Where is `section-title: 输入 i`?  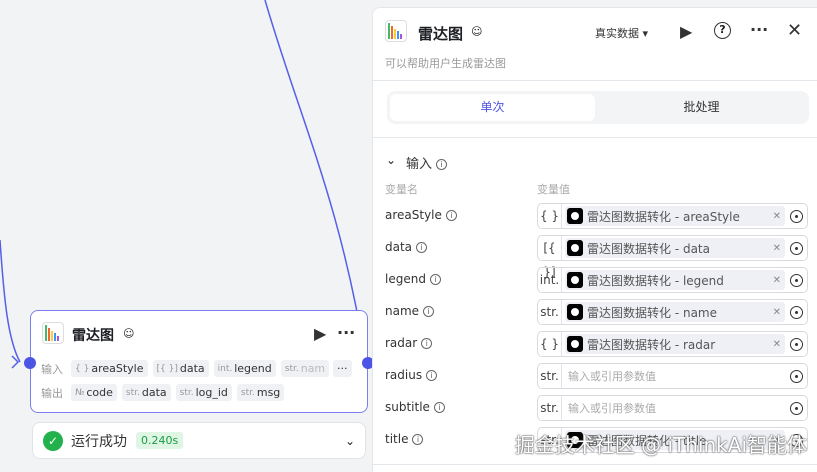
section-title: 输入 i is located at coordinates (427, 162).